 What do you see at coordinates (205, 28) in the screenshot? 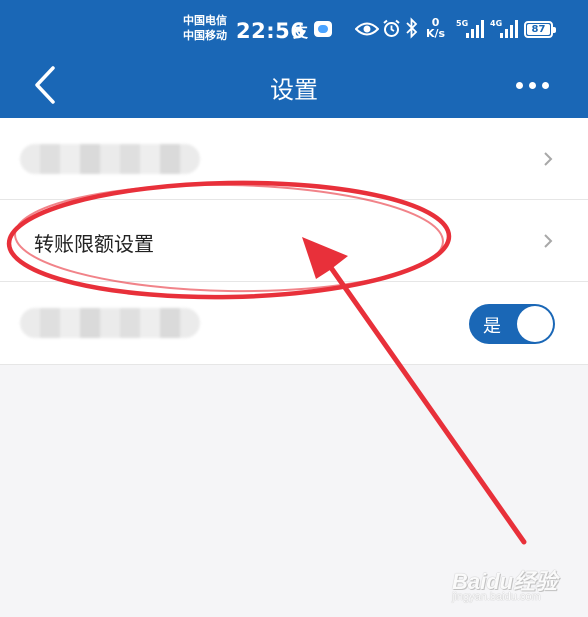
I see `carrier-names: 中国电信 中国移动` at bounding box center [205, 28].